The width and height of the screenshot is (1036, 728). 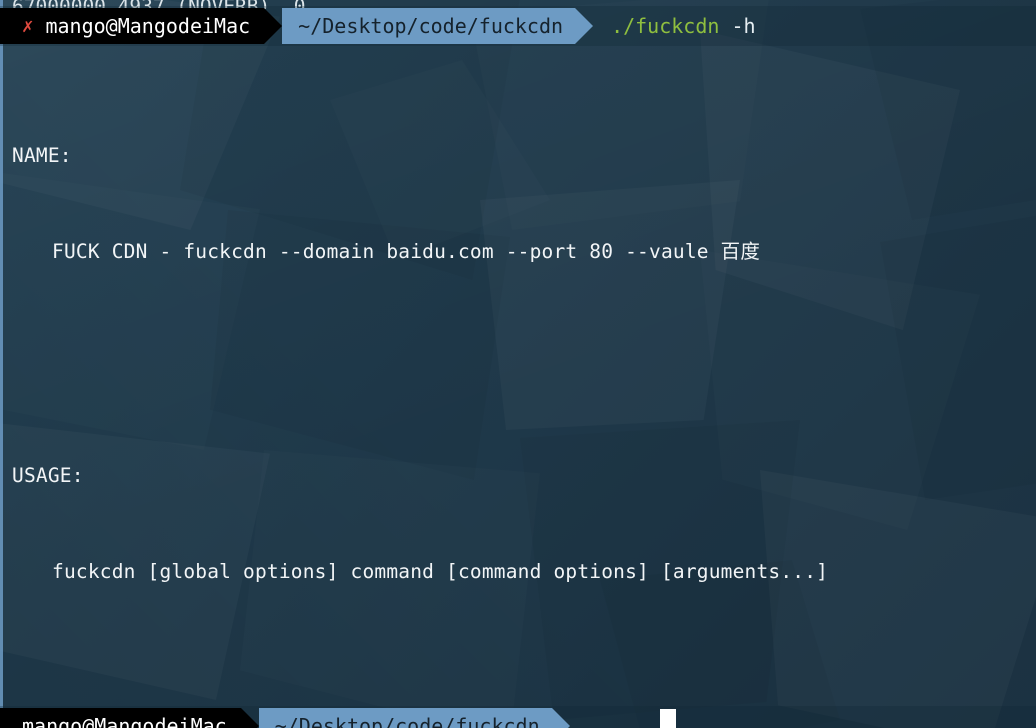 I want to click on cross-mark-icon: ✗, so click(x=28, y=26).